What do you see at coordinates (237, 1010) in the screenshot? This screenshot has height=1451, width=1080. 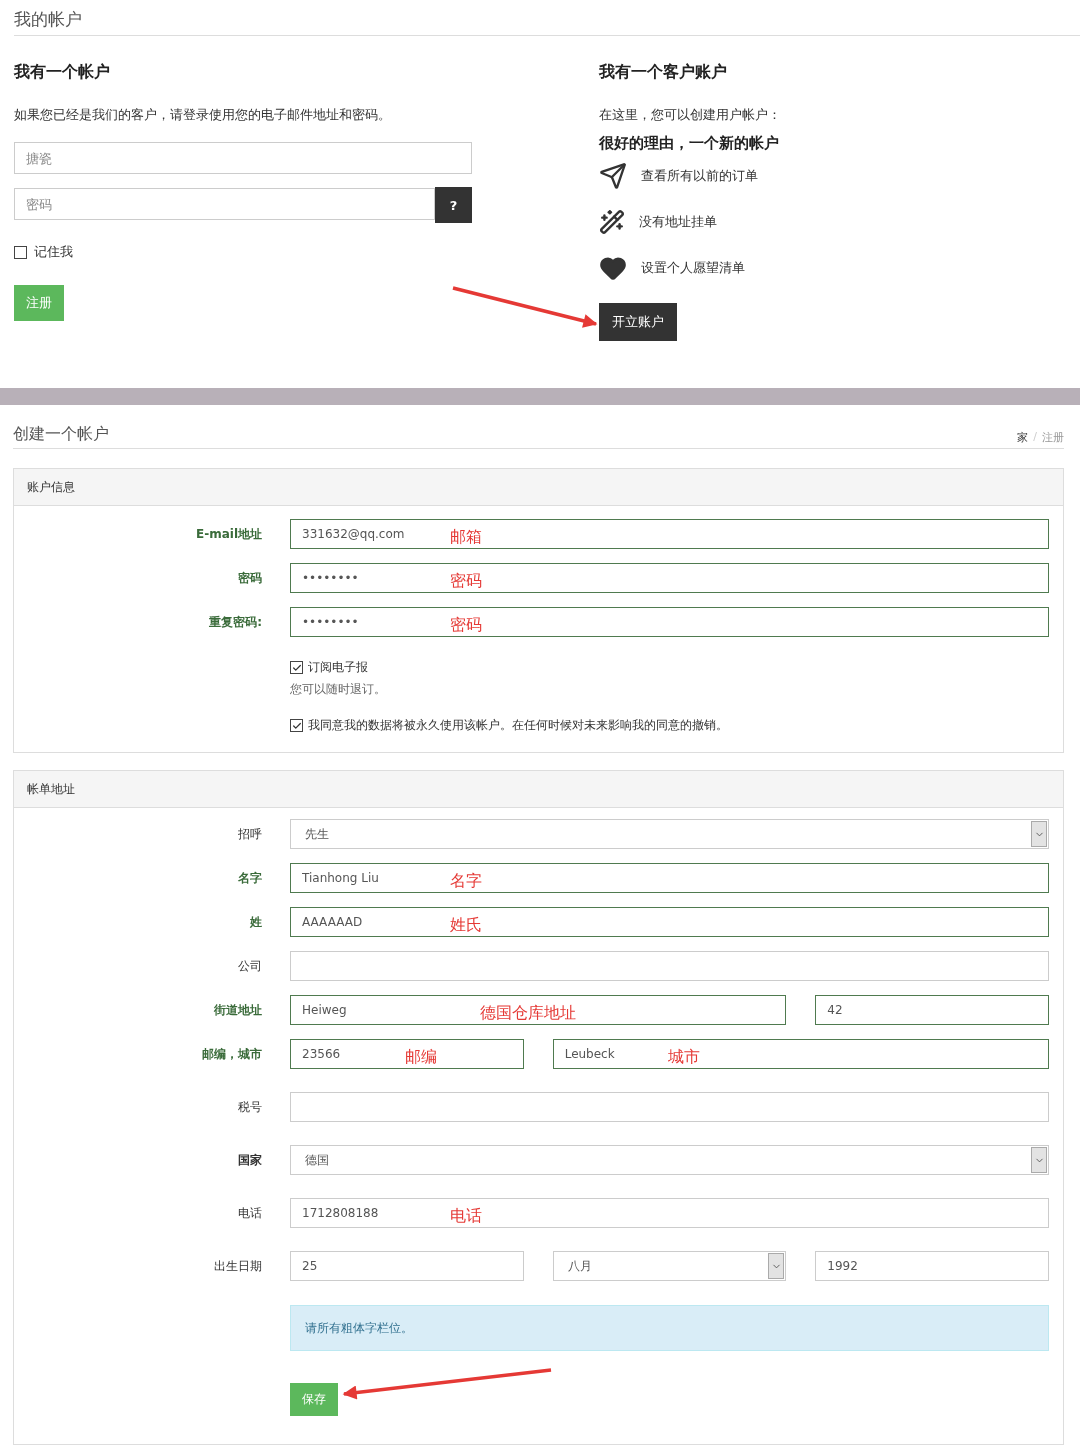 I see `field-label: 街道地址` at bounding box center [237, 1010].